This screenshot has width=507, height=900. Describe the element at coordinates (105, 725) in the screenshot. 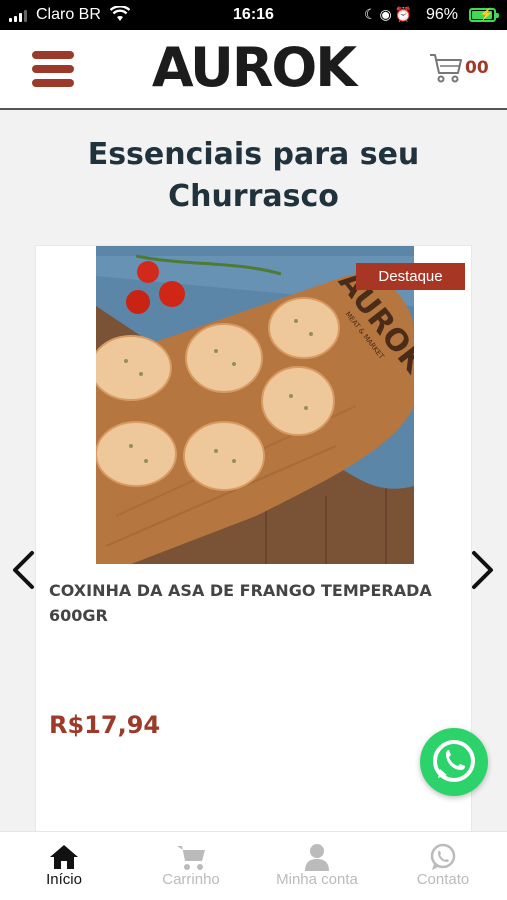

I see `product-price: R$17,94` at that location.